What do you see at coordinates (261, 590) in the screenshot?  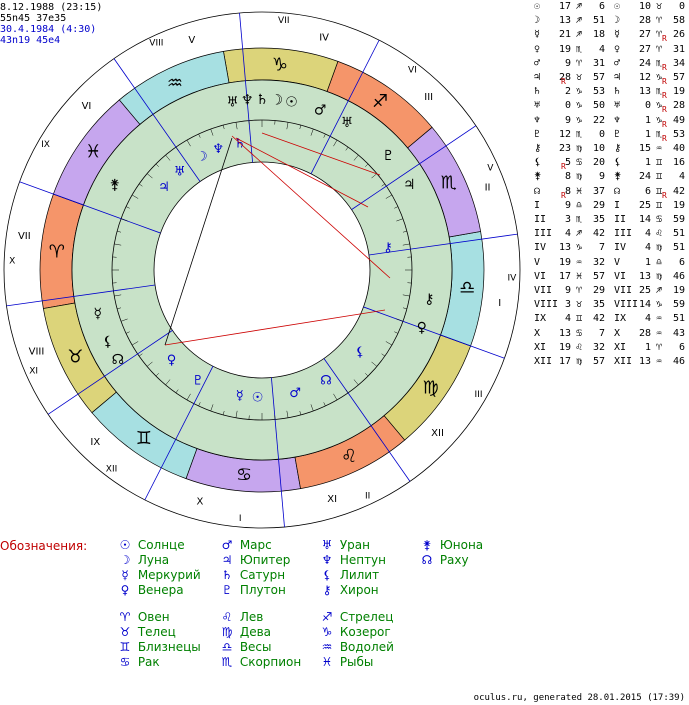 I see `legend-label: Плутон` at bounding box center [261, 590].